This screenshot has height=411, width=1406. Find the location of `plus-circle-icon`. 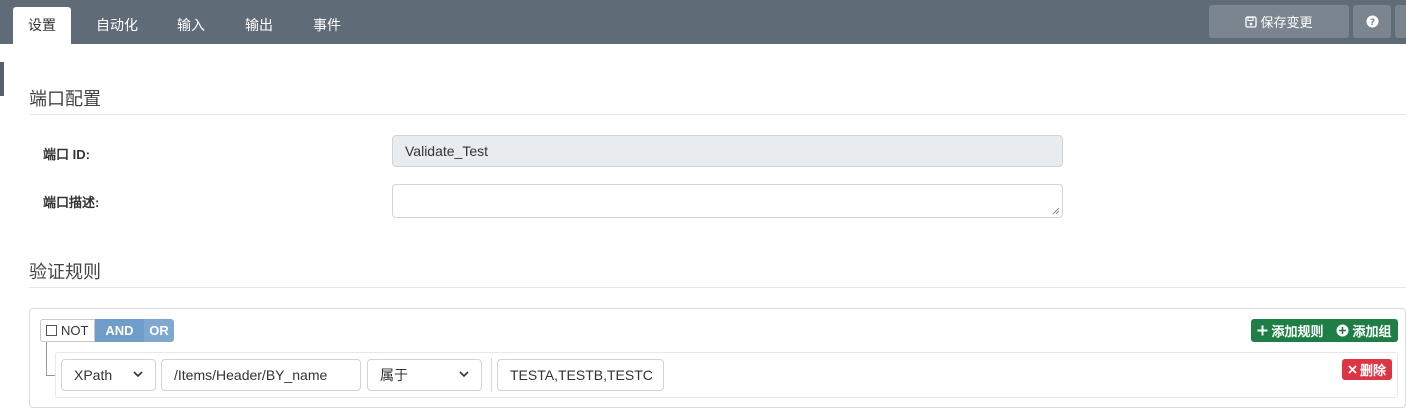

plus-circle-icon is located at coordinates (1342, 330).